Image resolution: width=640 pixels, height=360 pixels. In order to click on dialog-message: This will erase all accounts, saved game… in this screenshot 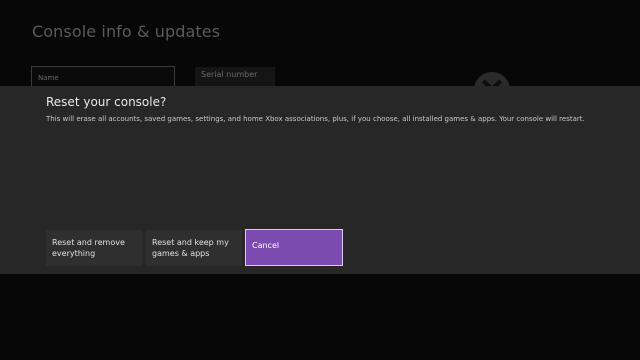, I will do `click(315, 119)`.